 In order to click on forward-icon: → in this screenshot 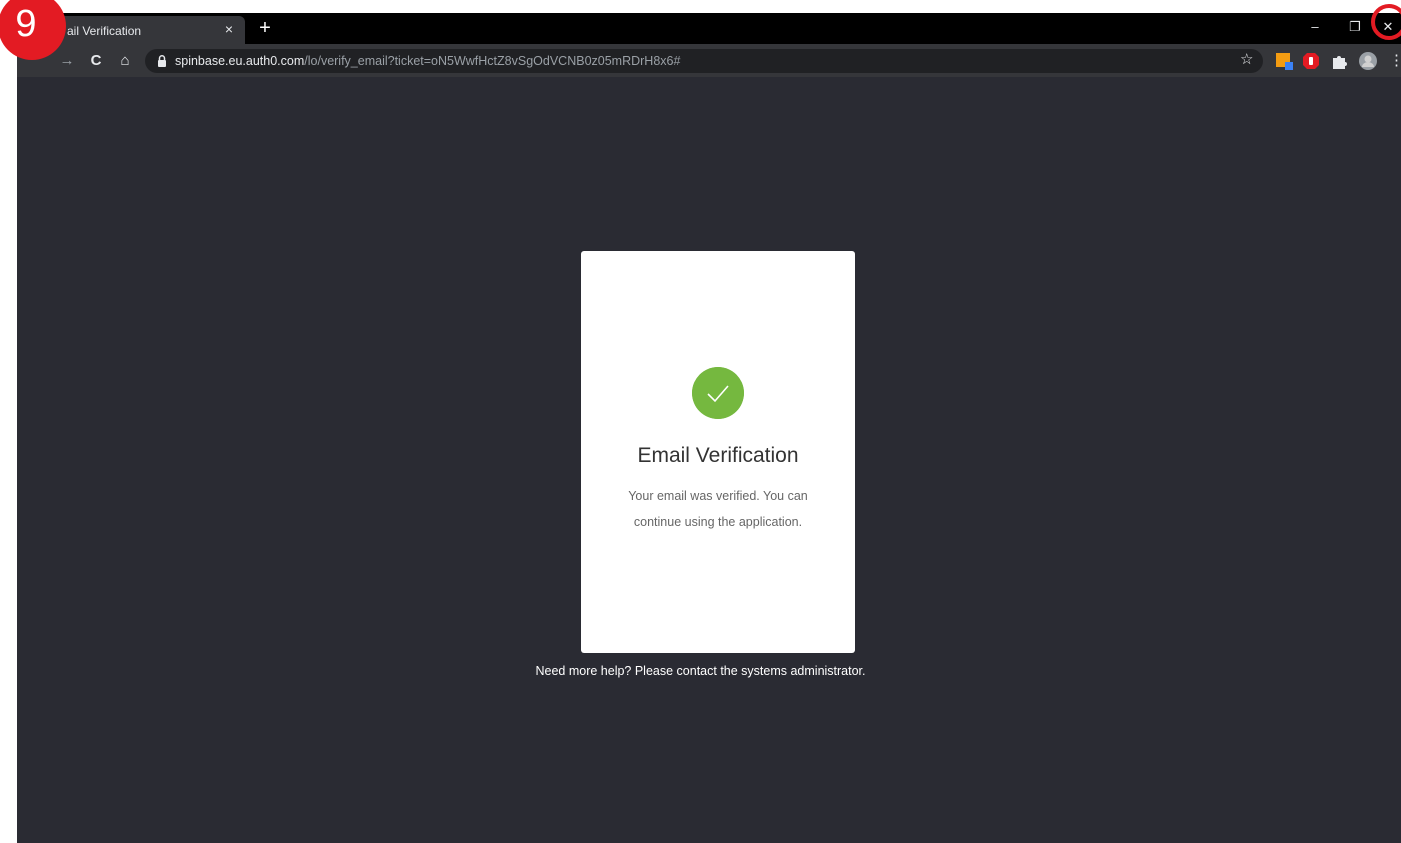, I will do `click(67, 61)`.